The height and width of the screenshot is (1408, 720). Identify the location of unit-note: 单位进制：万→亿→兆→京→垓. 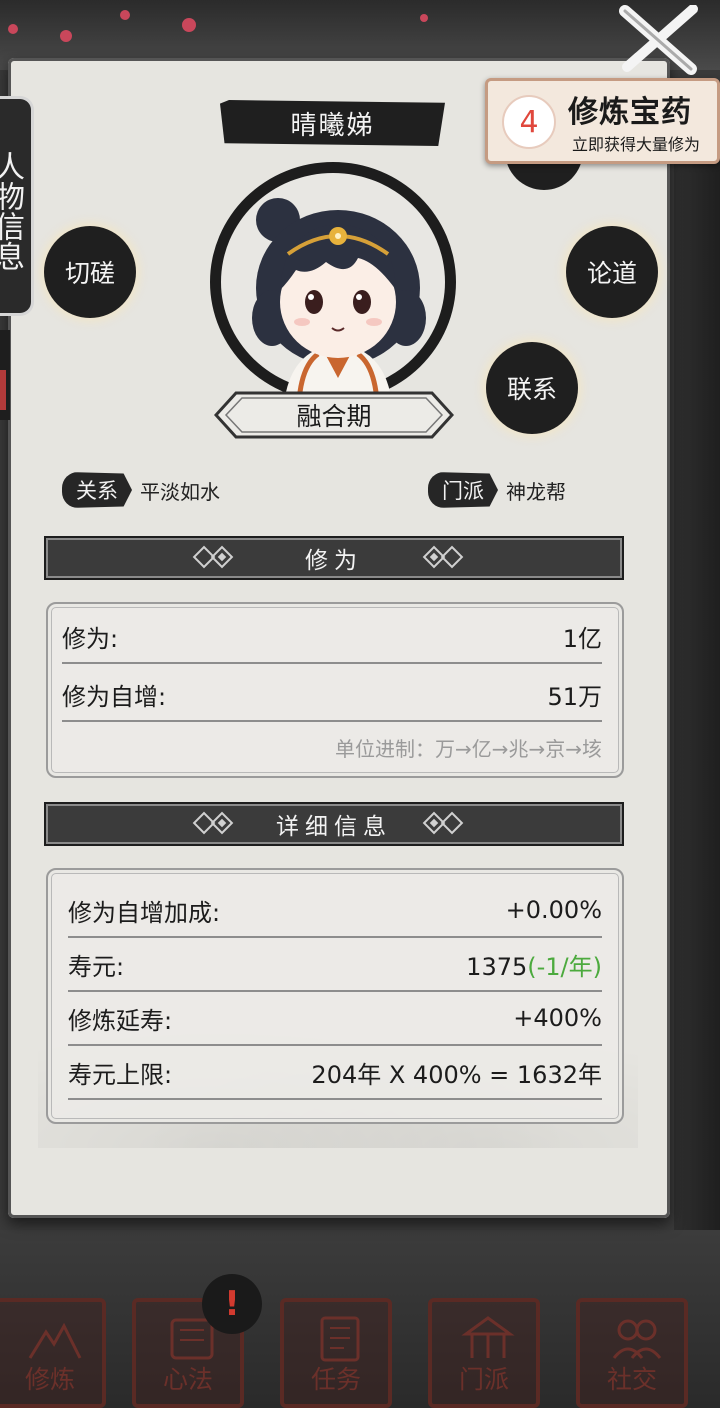
(468, 748).